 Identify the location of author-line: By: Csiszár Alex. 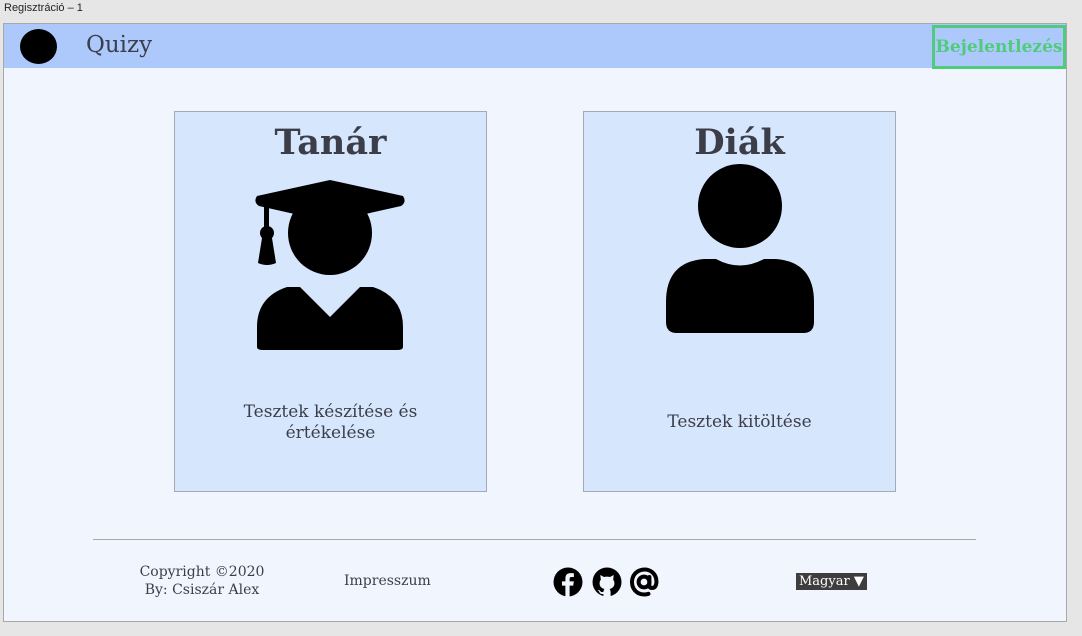
(202, 590).